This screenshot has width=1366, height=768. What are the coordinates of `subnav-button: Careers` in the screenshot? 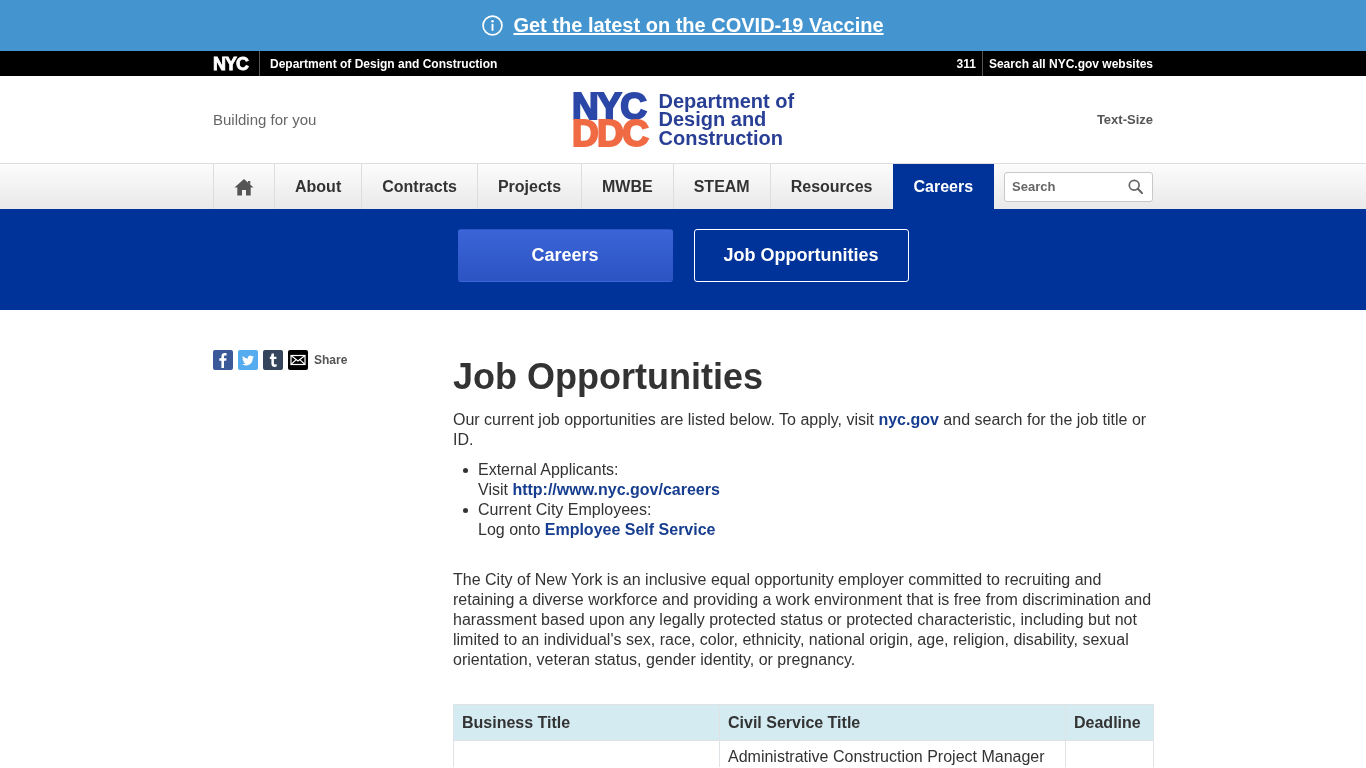 It's located at (565, 255).